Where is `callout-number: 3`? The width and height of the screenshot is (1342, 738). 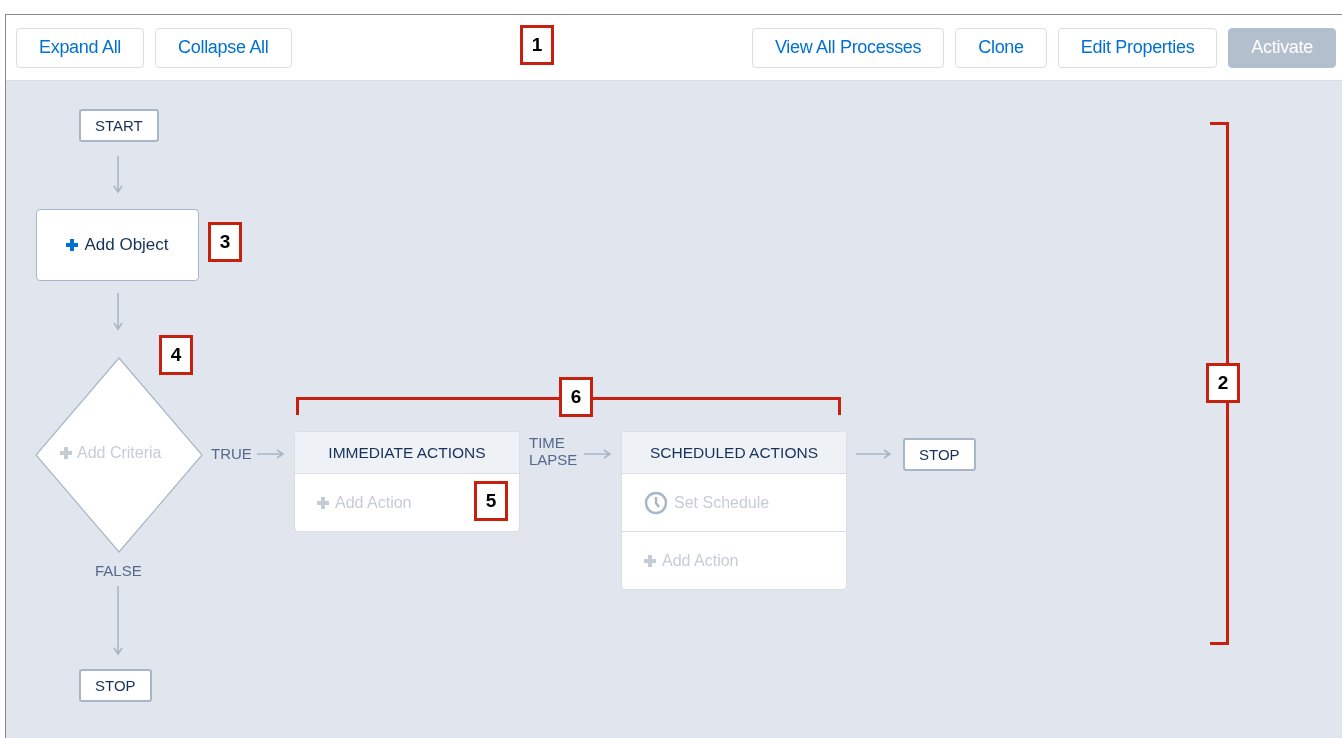 callout-number: 3 is located at coordinates (225, 242).